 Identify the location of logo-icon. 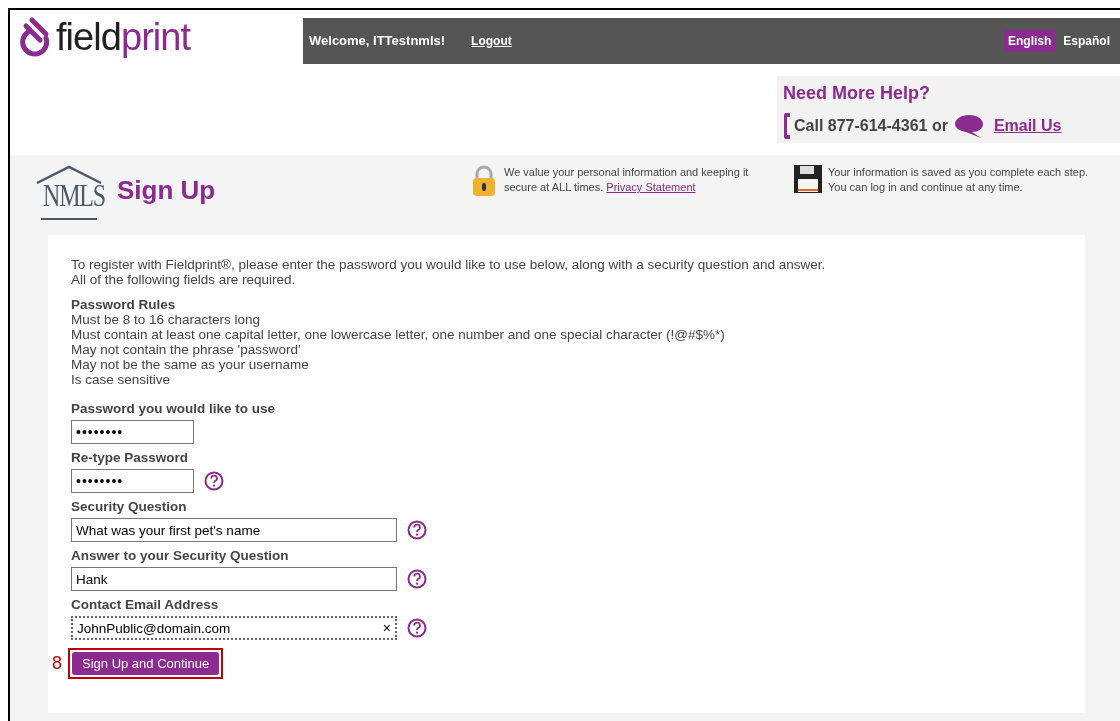
(36, 37).